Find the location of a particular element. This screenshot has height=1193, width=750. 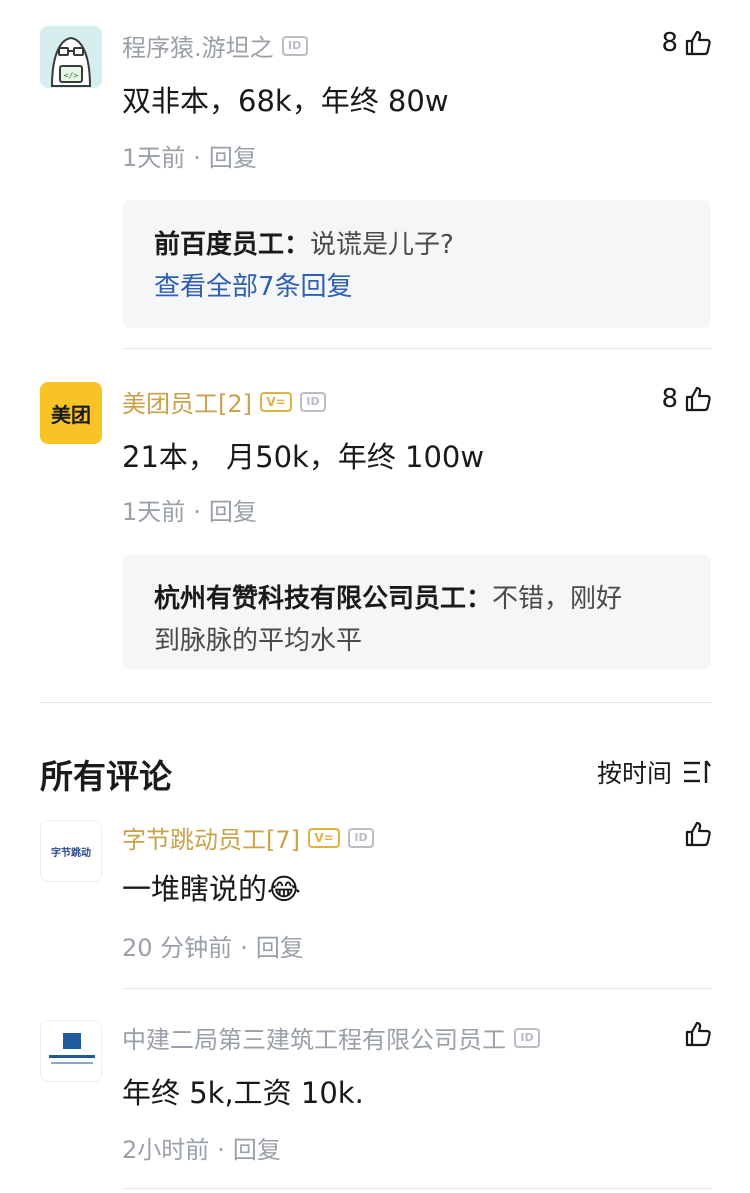

author-name: 中建二局第三建筑工程有限公司员工 is located at coordinates (314, 1037).